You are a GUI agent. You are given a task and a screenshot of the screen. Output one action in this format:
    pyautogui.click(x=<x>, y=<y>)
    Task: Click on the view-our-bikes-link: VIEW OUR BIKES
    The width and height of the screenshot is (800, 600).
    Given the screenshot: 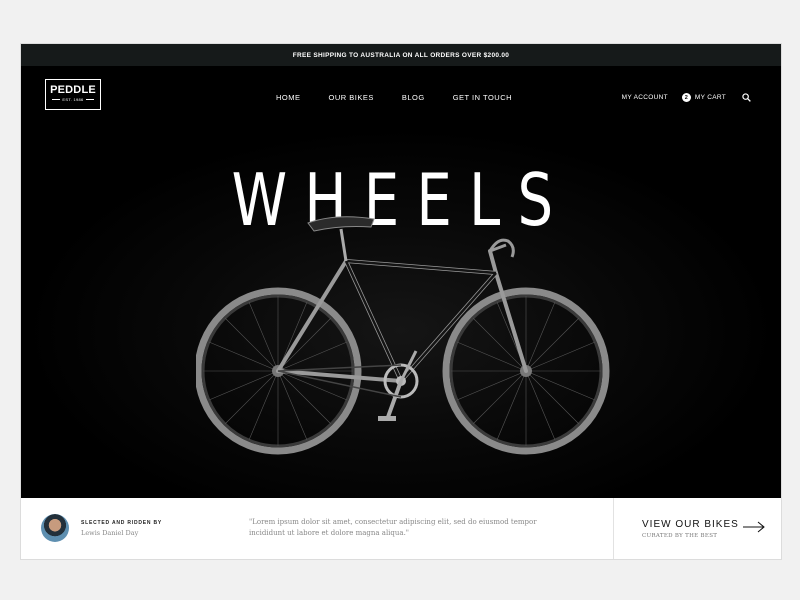 What is the action you would take?
    pyautogui.click(x=690, y=524)
    